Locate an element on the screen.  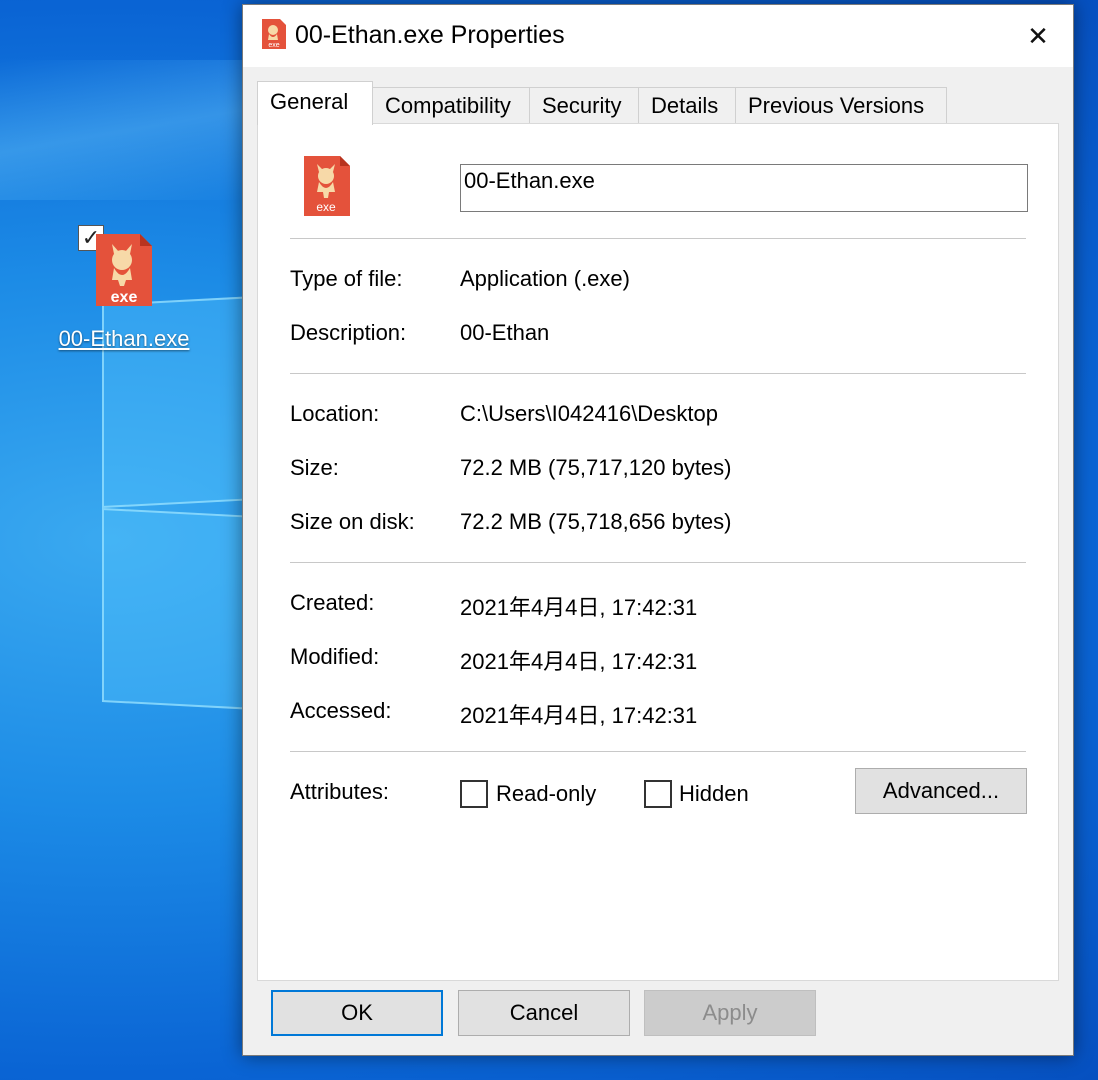
size-on-disk-label: Size on disk: is located at coordinates (352, 521).